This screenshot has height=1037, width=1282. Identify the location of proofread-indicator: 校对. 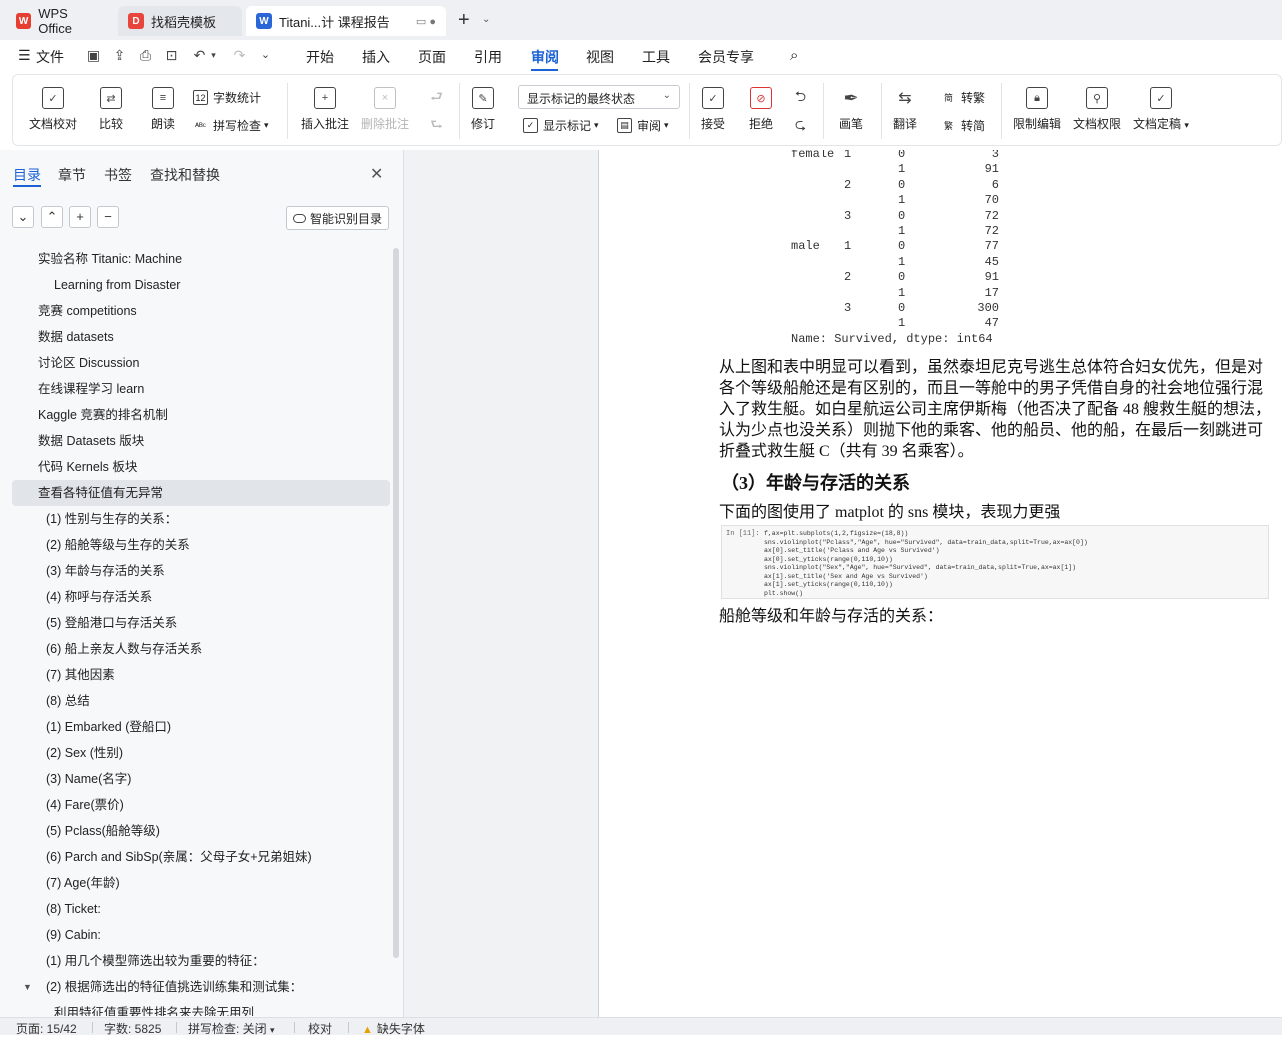
(320, 1028).